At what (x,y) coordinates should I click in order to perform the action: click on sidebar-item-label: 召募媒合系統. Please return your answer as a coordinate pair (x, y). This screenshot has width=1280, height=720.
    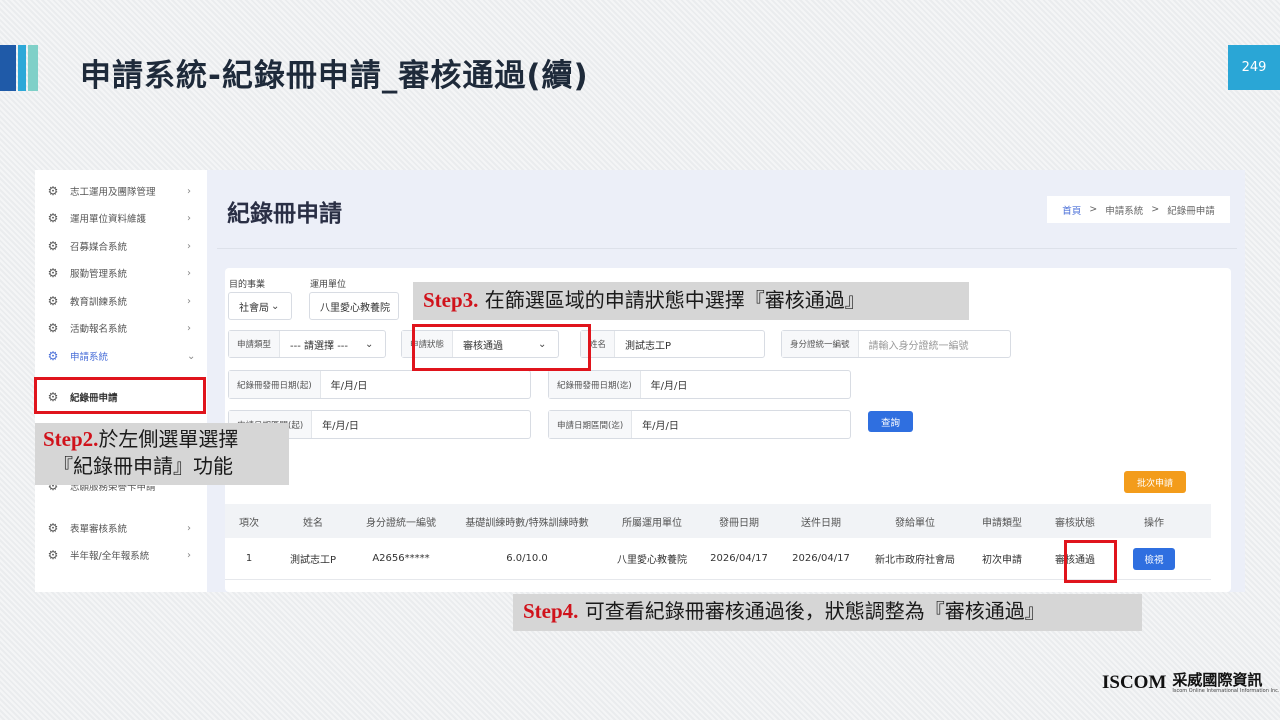
    Looking at the image, I should click on (99, 247).